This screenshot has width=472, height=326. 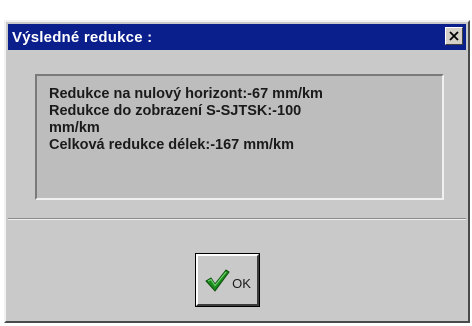 I want to click on message-line-projection-reduction: Redukce do zobrazení S-SJTSK:-100 mm/km, so click(x=175, y=119).